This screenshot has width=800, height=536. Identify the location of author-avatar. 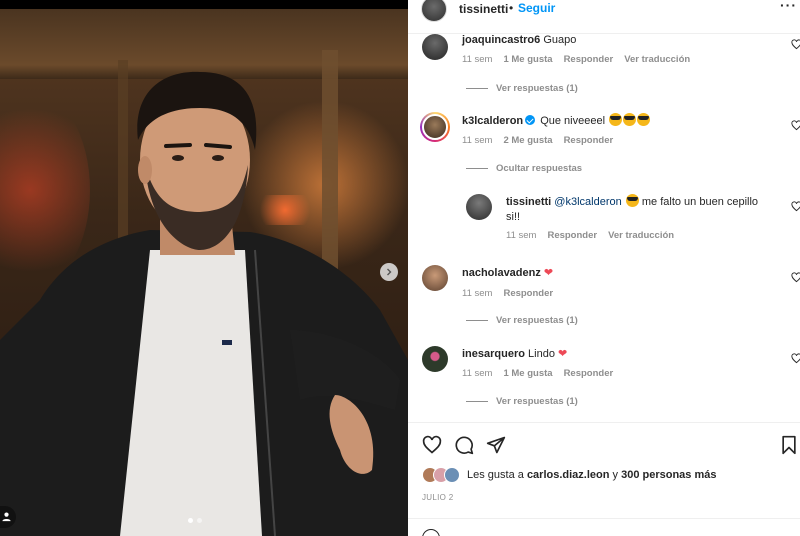
(434, 11).